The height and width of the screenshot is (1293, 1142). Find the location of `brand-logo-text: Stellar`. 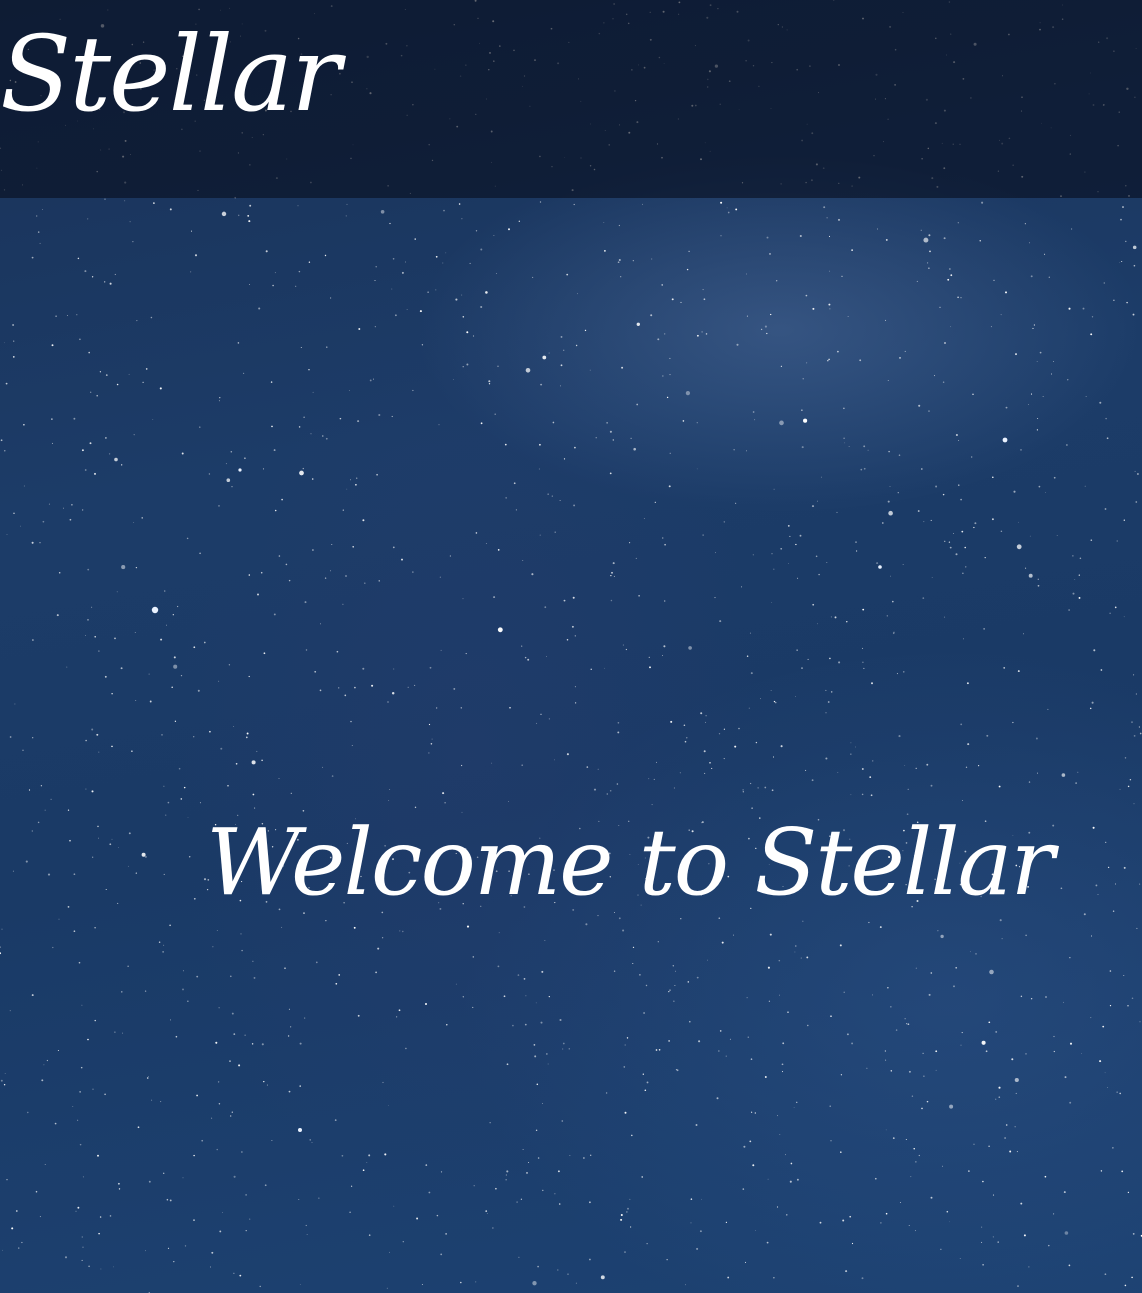

brand-logo-text: Stellar is located at coordinates (170, 74).